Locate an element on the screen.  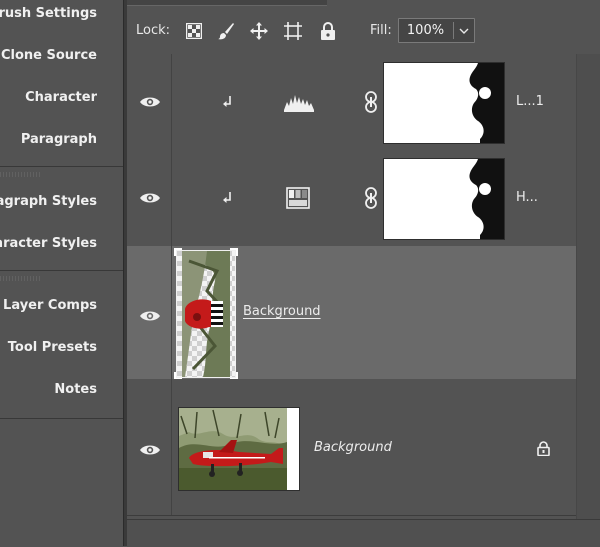
dock-item-label: Tool Presets is located at coordinates (52, 347).